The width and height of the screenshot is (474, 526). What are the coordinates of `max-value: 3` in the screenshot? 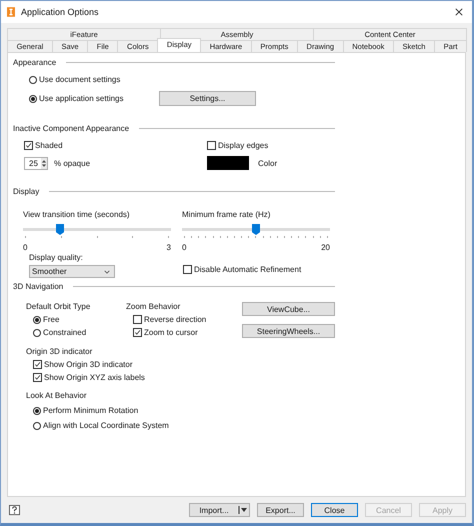 It's located at (168, 247).